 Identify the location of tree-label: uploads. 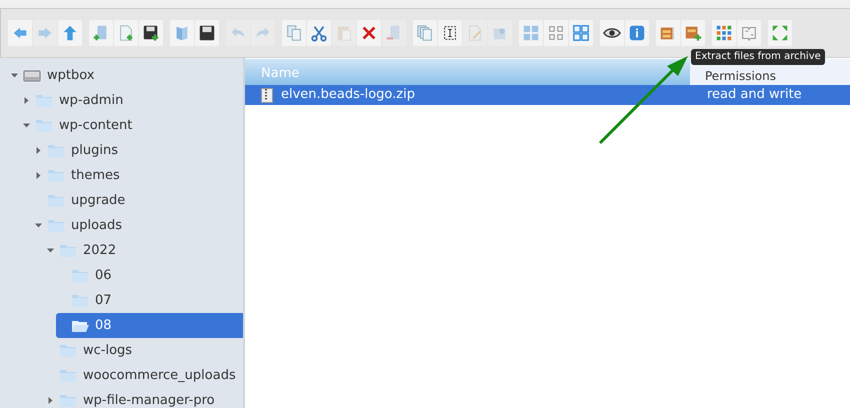
(96, 225).